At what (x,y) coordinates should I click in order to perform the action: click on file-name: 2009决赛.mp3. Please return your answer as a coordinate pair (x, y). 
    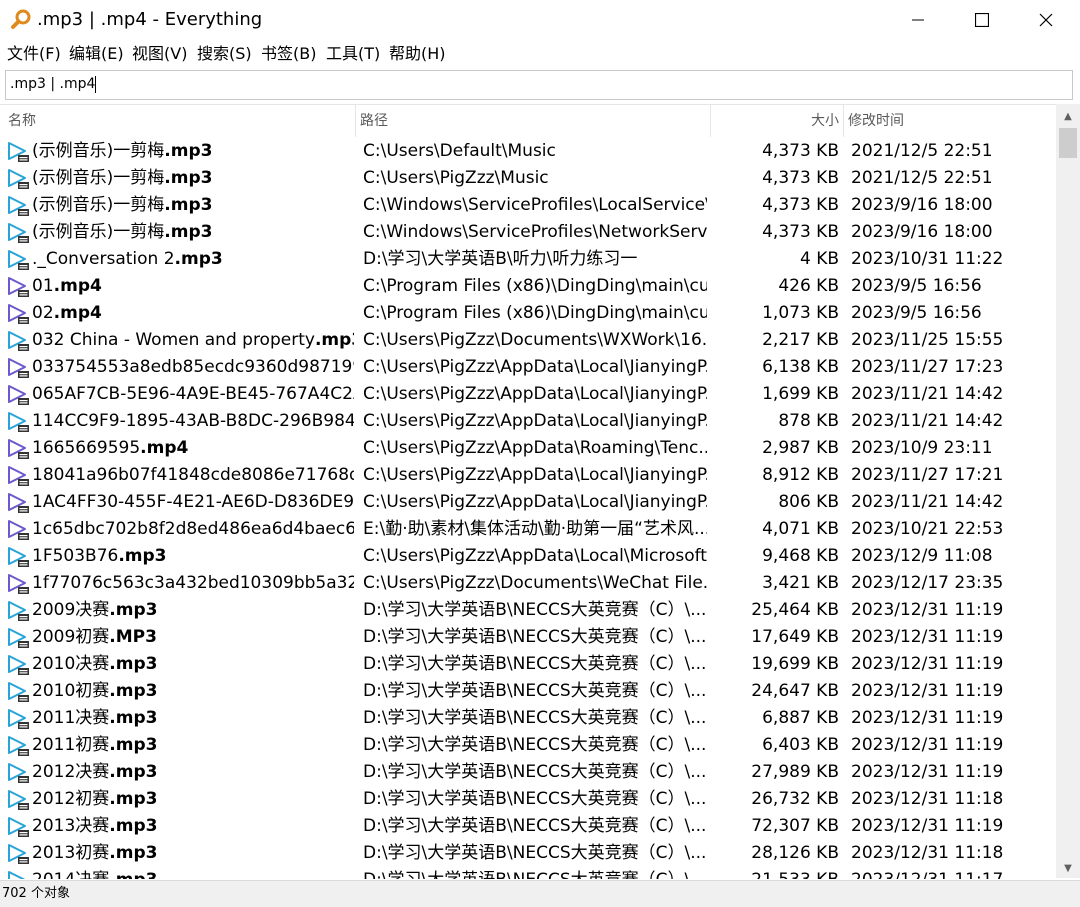
    Looking at the image, I should click on (193, 610).